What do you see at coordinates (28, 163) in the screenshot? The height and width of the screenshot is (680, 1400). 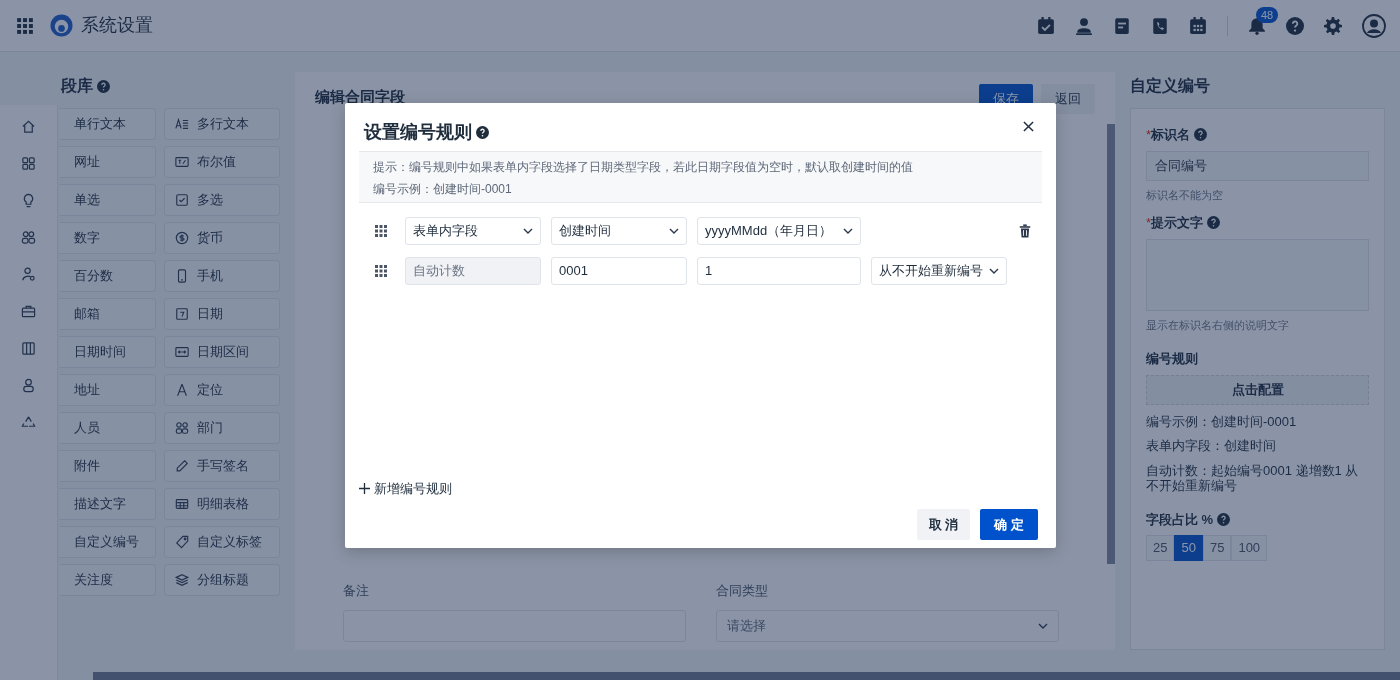 I see `rail-grid-icon` at bounding box center [28, 163].